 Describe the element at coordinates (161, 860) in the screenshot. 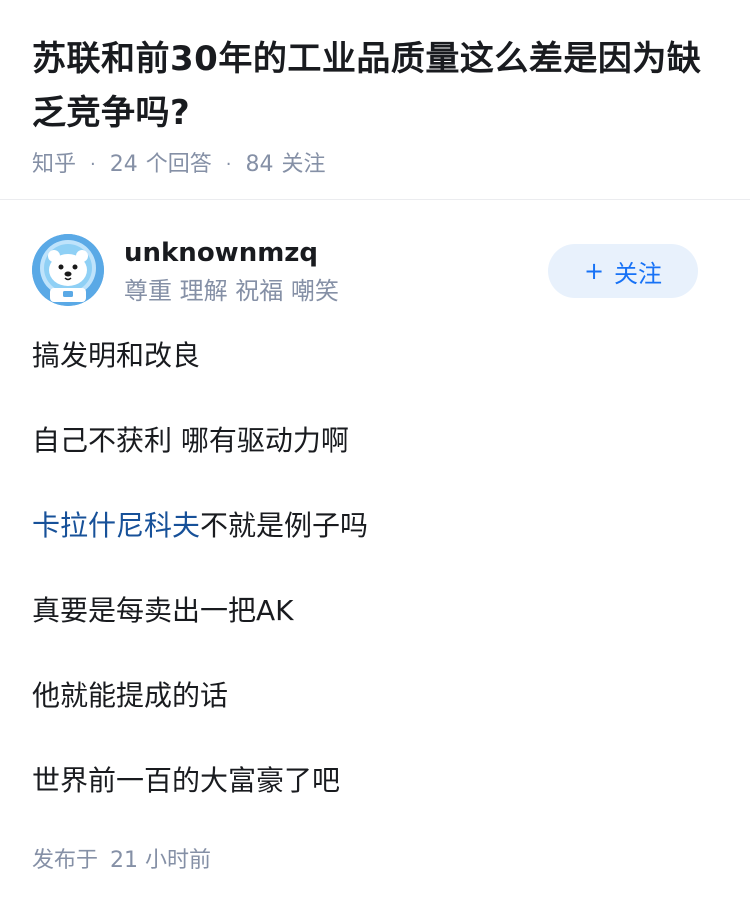

I see `posted-time: 21 小时前` at that location.